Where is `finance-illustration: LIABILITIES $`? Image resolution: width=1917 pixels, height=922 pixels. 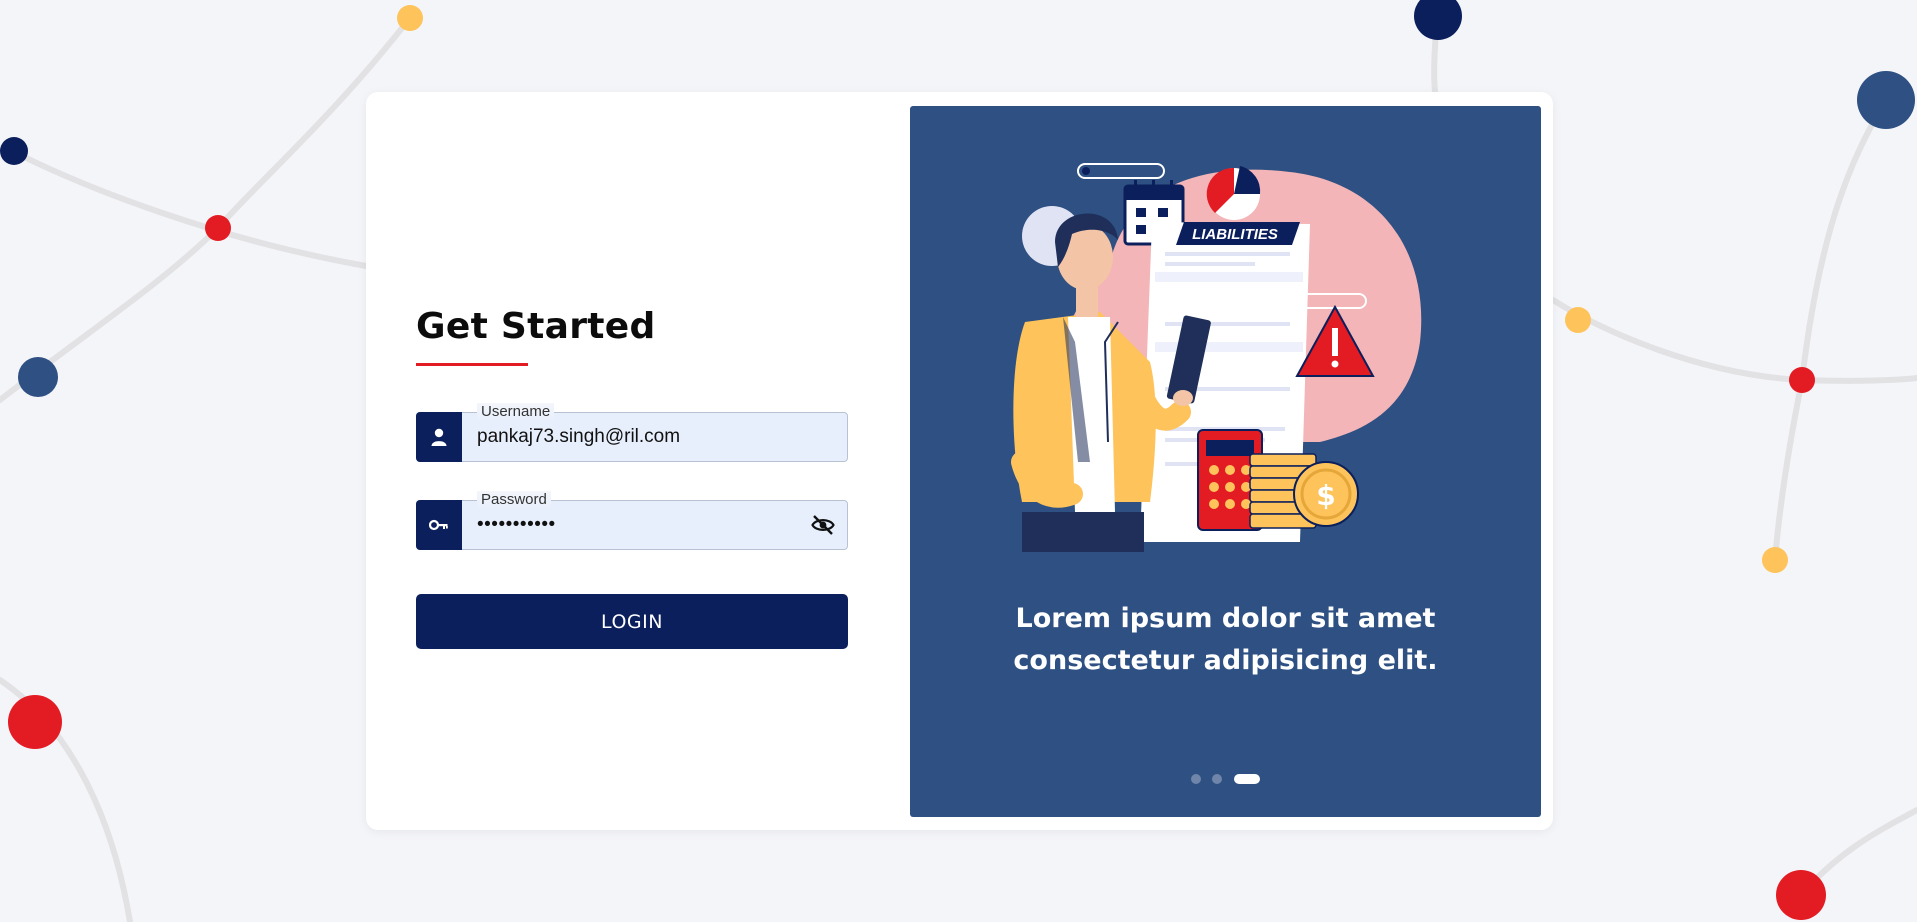 finance-illustration: LIABILITIES $ is located at coordinates (1216, 357).